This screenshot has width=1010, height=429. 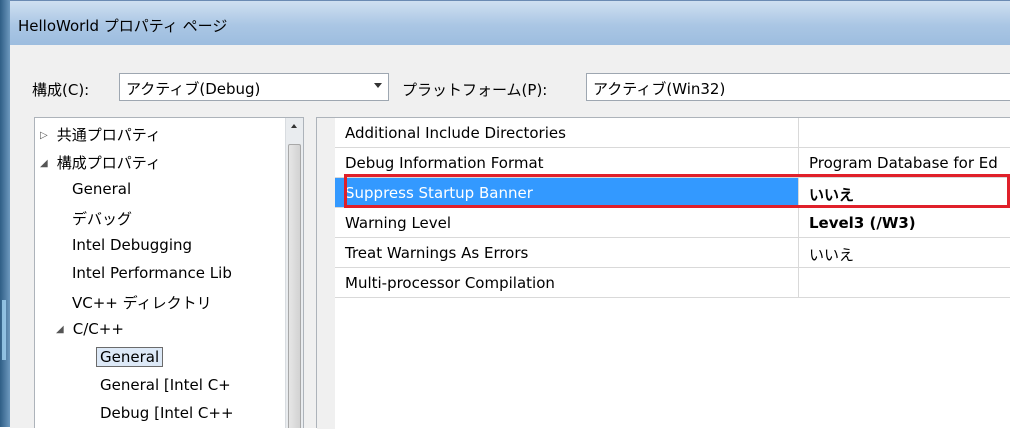 What do you see at coordinates (475, 90) in the screenshot?
I see `platform-label: プラットフォーム(P):` at bounding box center [475, 90].